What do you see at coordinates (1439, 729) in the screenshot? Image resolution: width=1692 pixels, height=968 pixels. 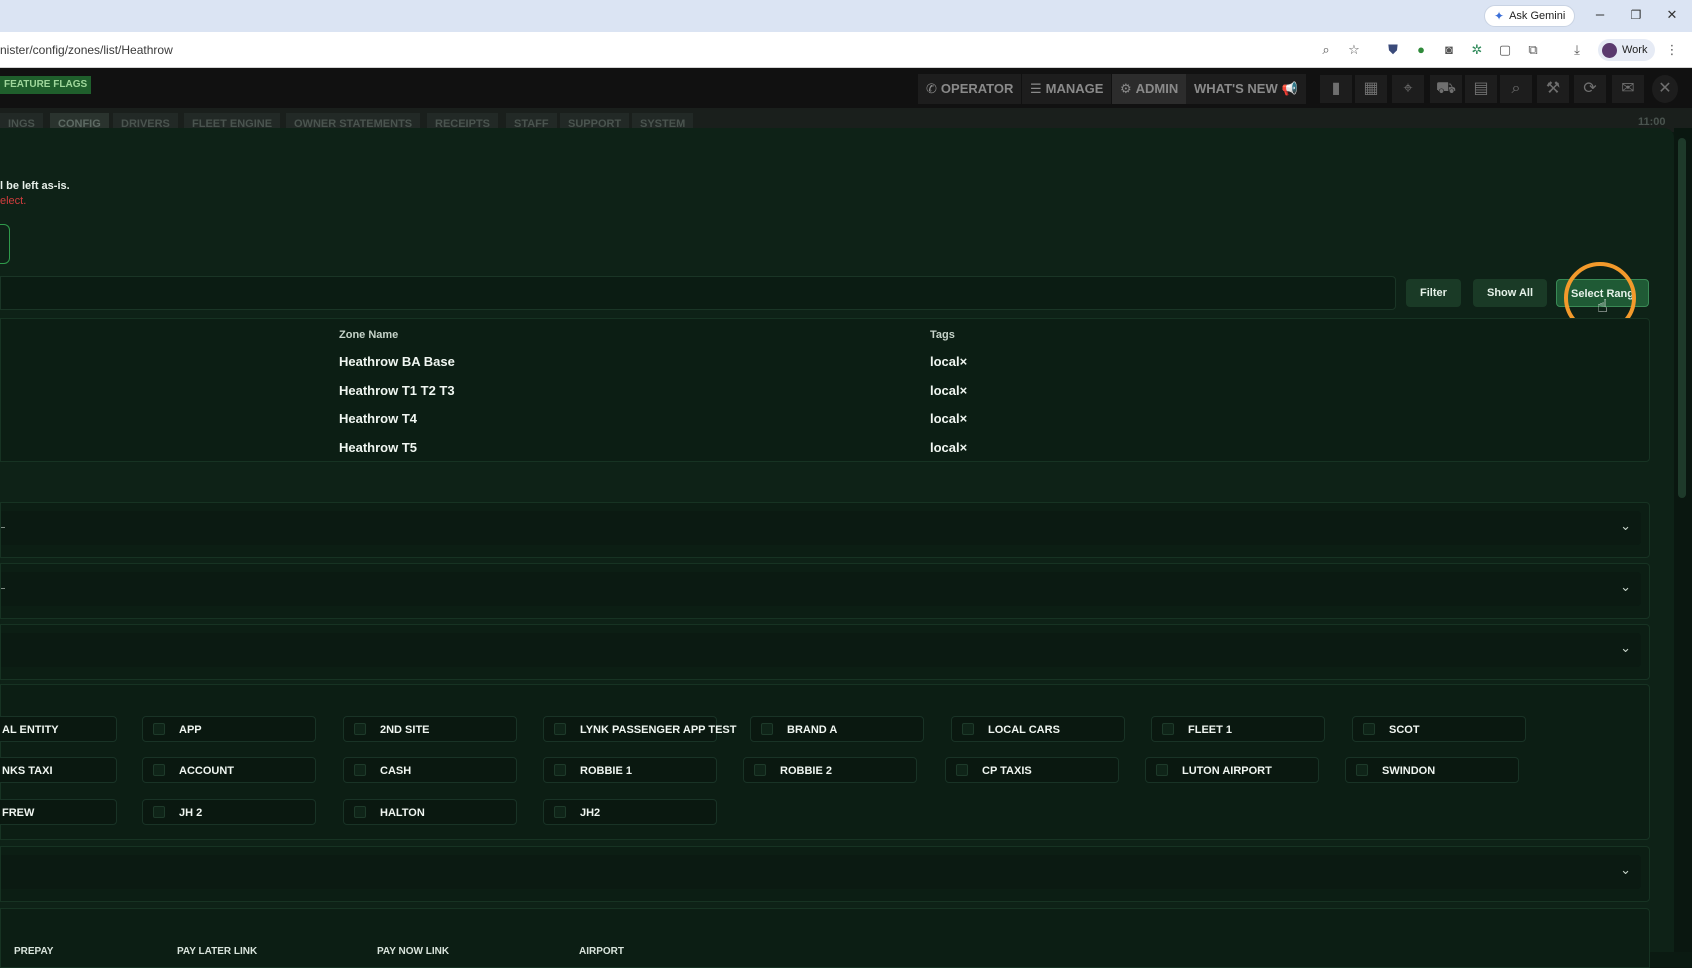 I see `entity-checkbox: SCOT` at bounding box center [1439, 729].